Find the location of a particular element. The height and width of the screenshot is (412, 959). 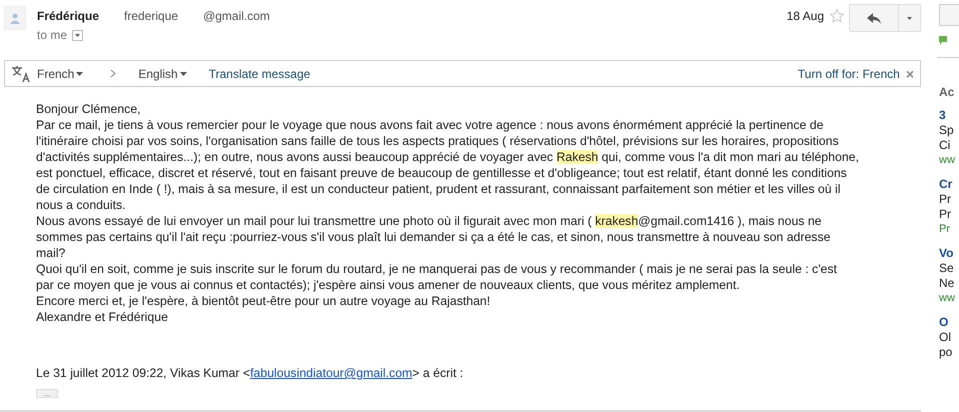

ad-title: 3 is located at coordinates (949, 115).